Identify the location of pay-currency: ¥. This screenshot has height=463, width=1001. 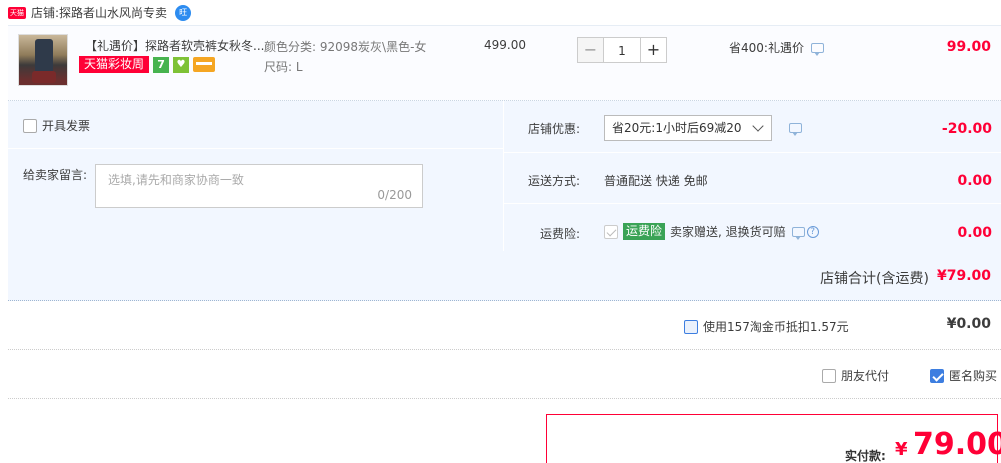
(901, 449).